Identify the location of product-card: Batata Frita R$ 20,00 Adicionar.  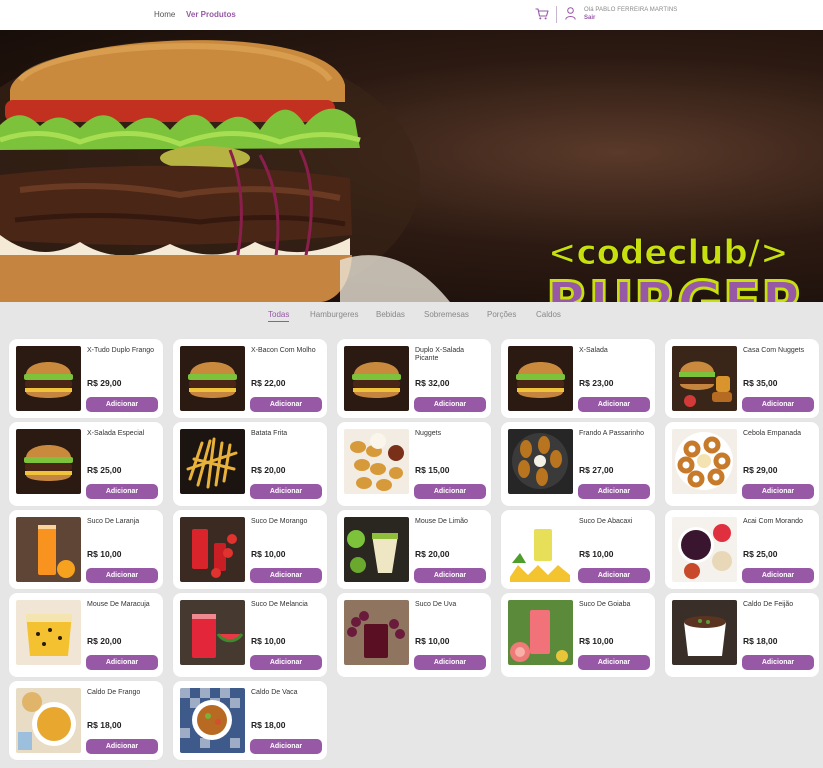
(250, 464).